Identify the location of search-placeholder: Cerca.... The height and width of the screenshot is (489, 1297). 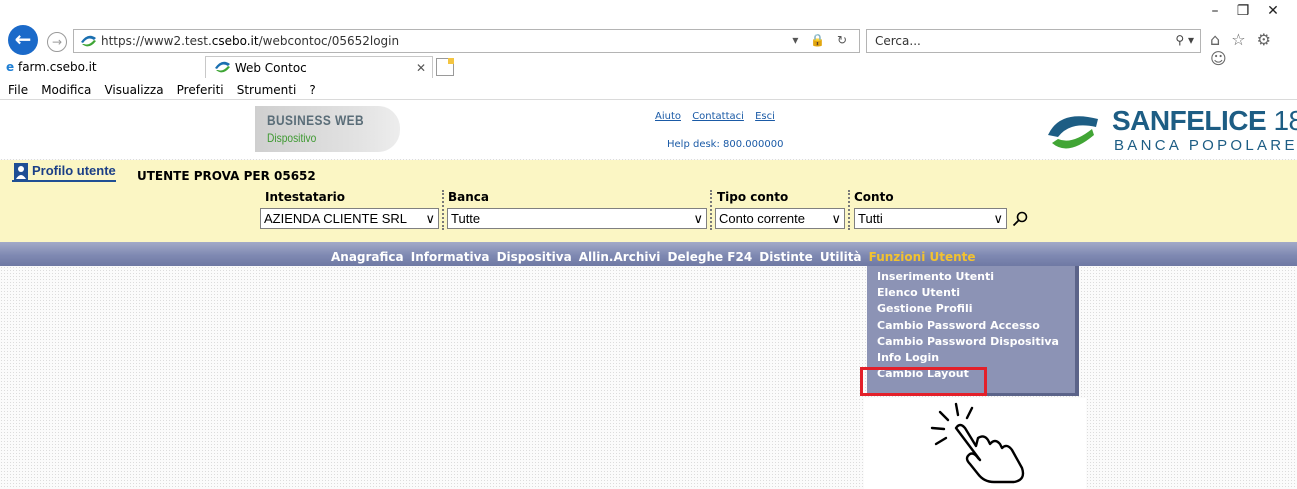
(898, 41).